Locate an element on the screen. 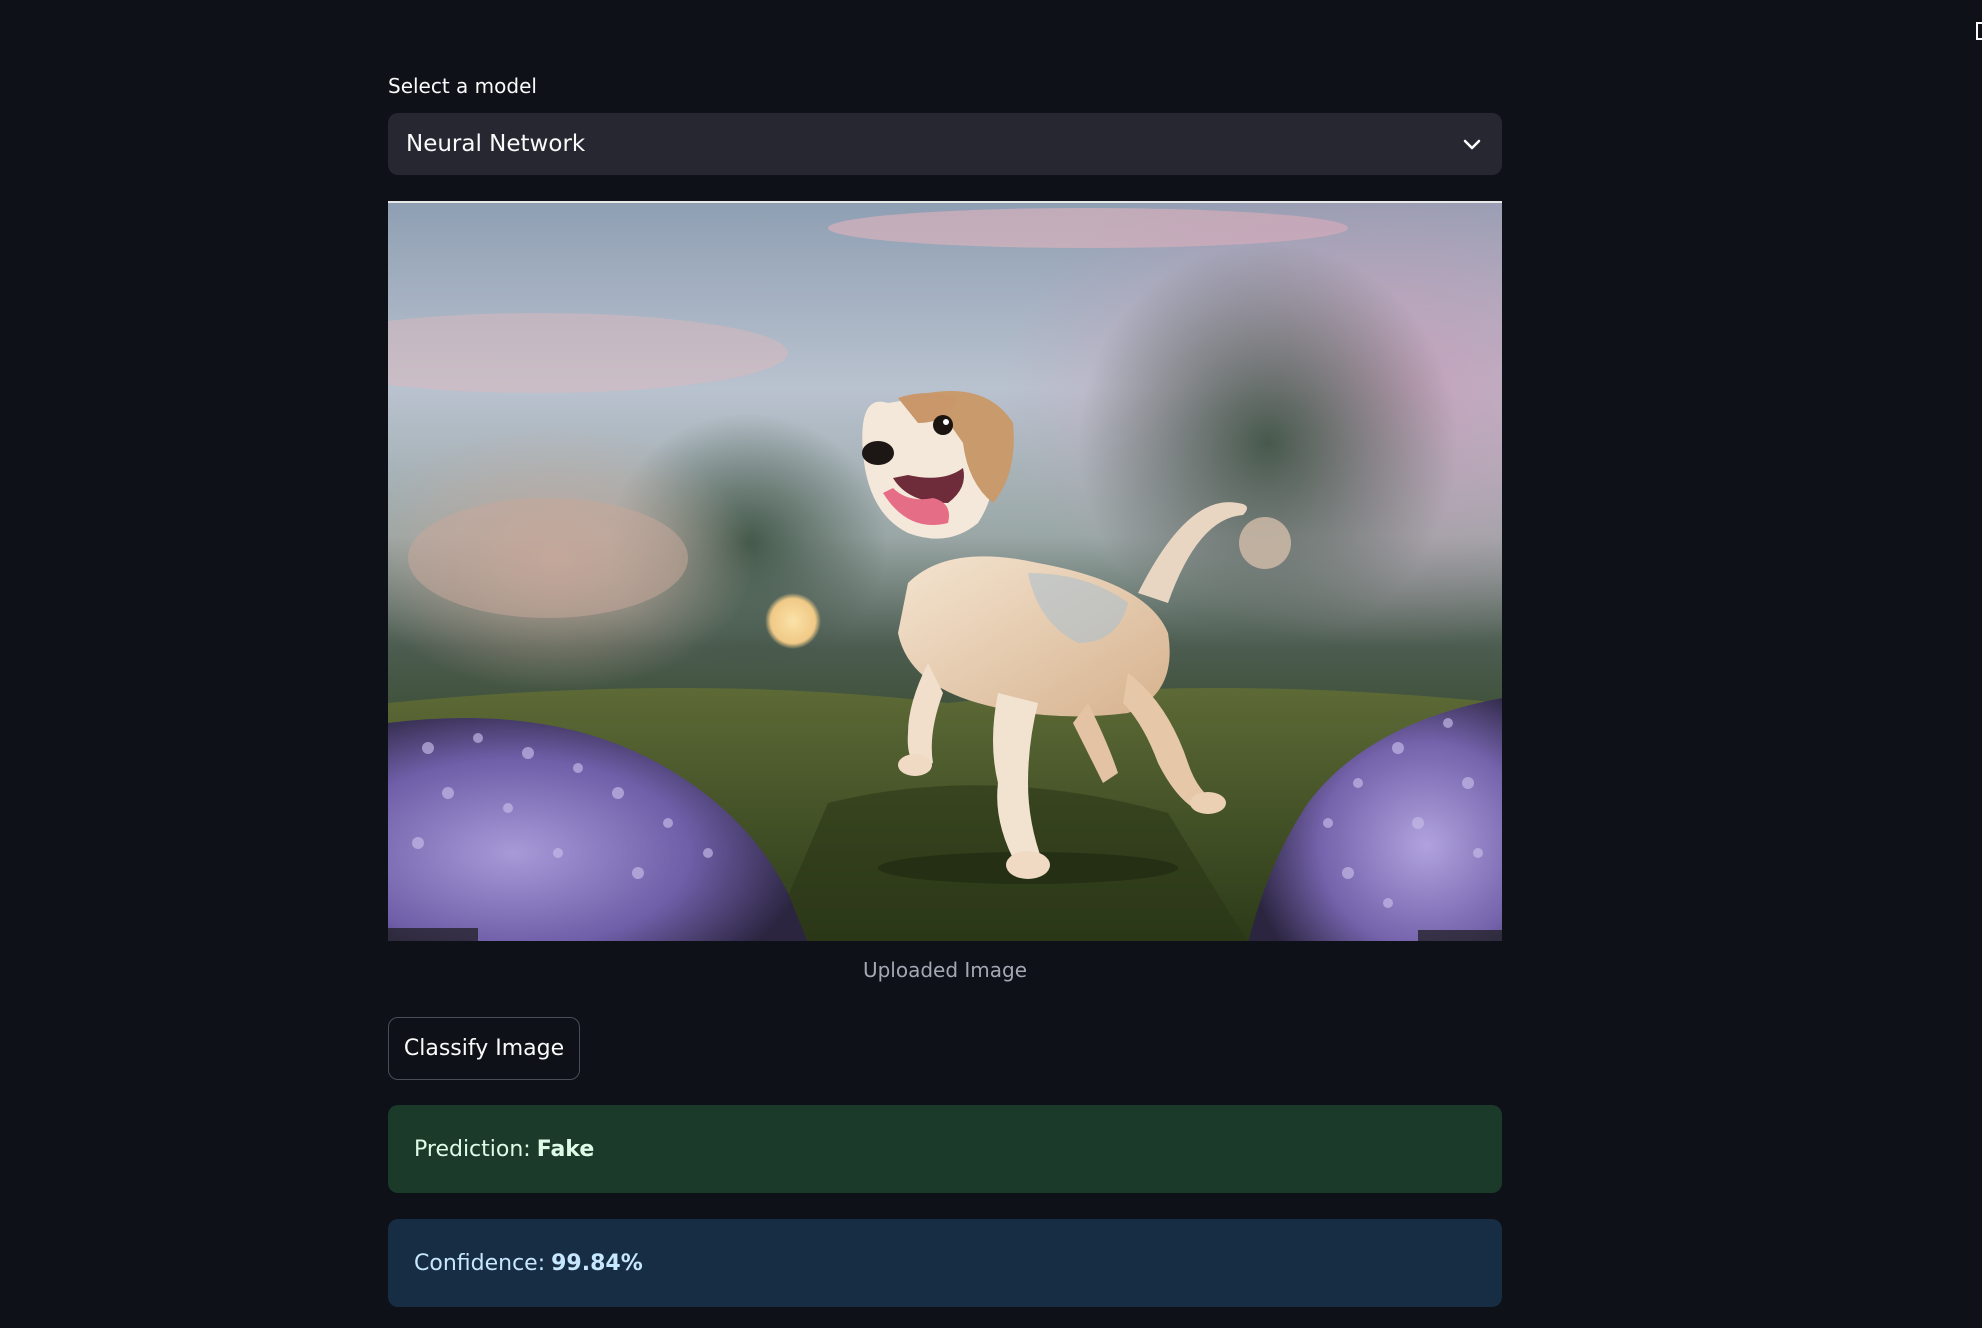 The image size is (1982, 1328). confidence-label: Confidence: is located at coordinates (480, 1263).